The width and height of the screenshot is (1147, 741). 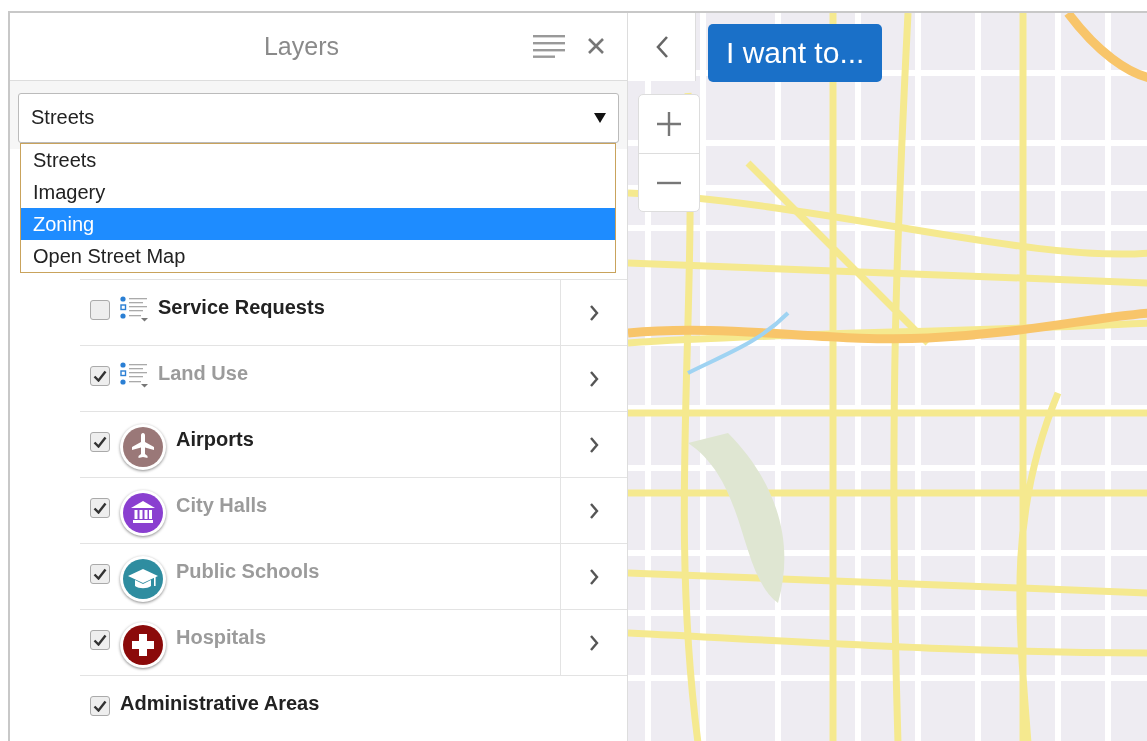 I want to click on basemap-select: Streets, so click(x=318, y=118).